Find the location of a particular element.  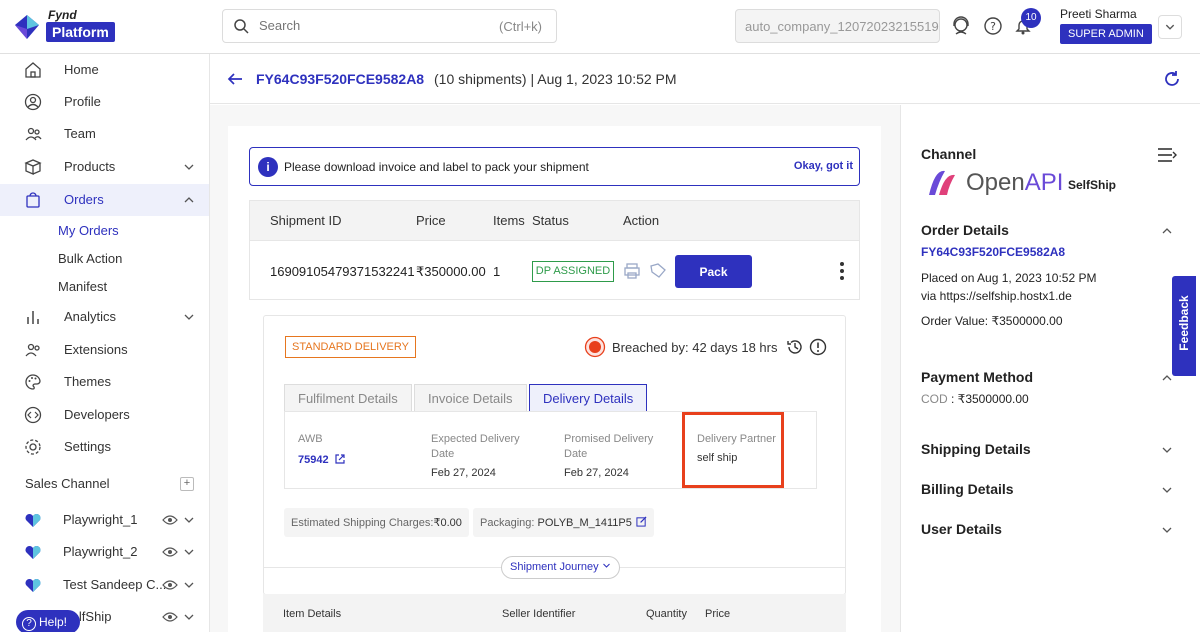

user-name: Preeti Sharma is located at coordinates (1098, 14).